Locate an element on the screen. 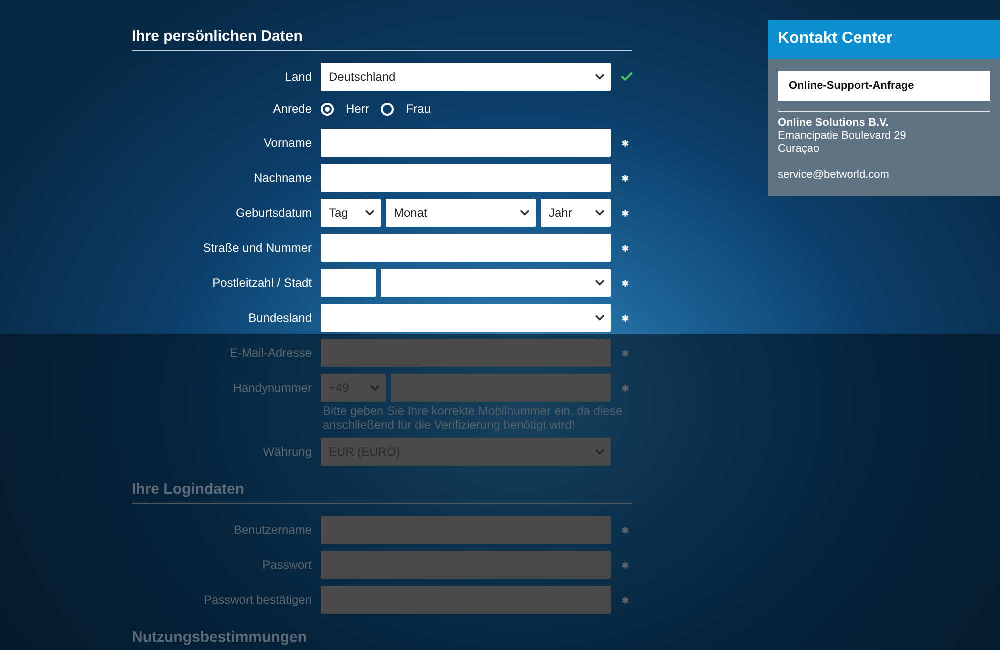  field-label: Handynummer is located at coordinates (272, 388).